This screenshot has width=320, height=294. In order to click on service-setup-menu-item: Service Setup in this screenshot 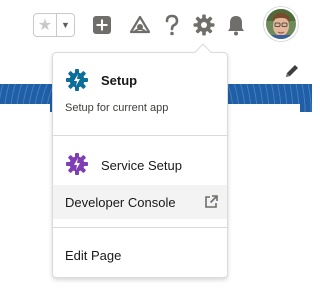, I will do `click(140, 163)`.